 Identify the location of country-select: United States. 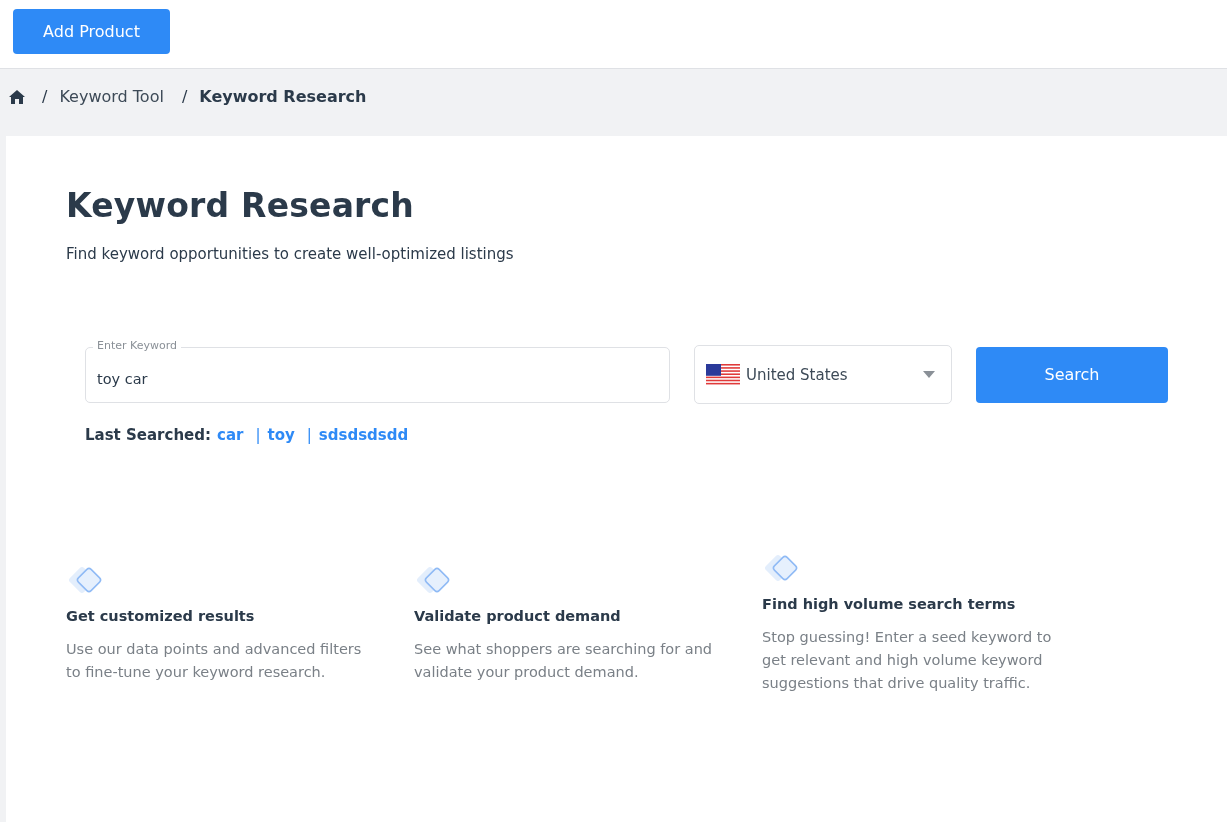
(823, 374).